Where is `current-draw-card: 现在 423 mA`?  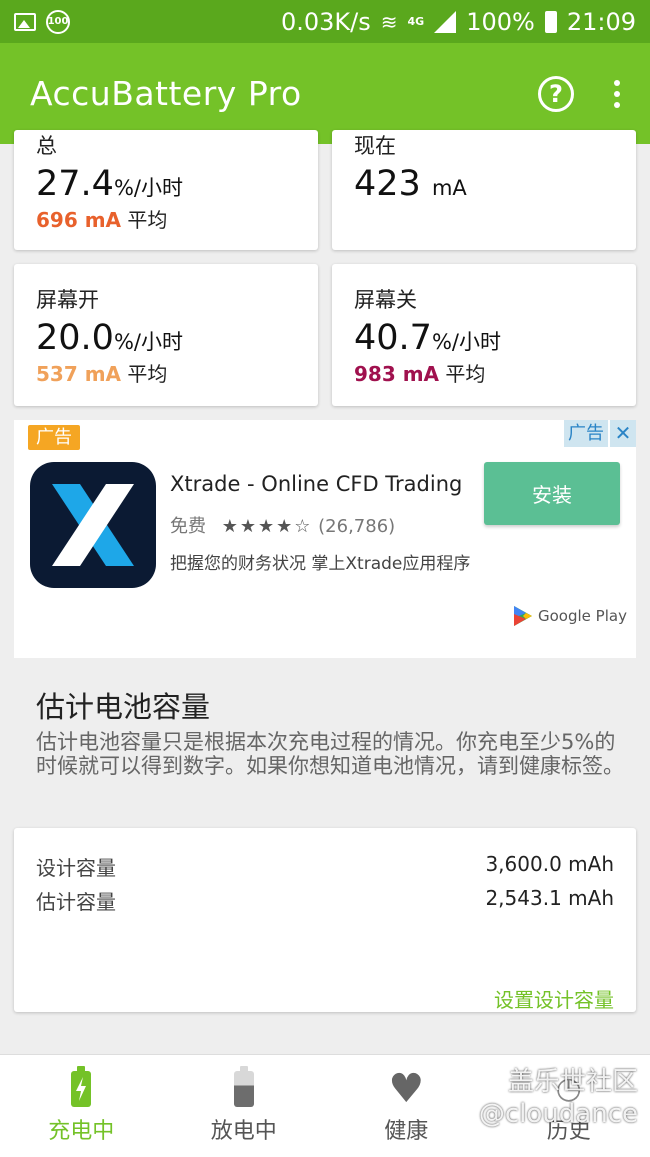
current-draw-card: 现在 423 mA is located at coordinates (484, 190).